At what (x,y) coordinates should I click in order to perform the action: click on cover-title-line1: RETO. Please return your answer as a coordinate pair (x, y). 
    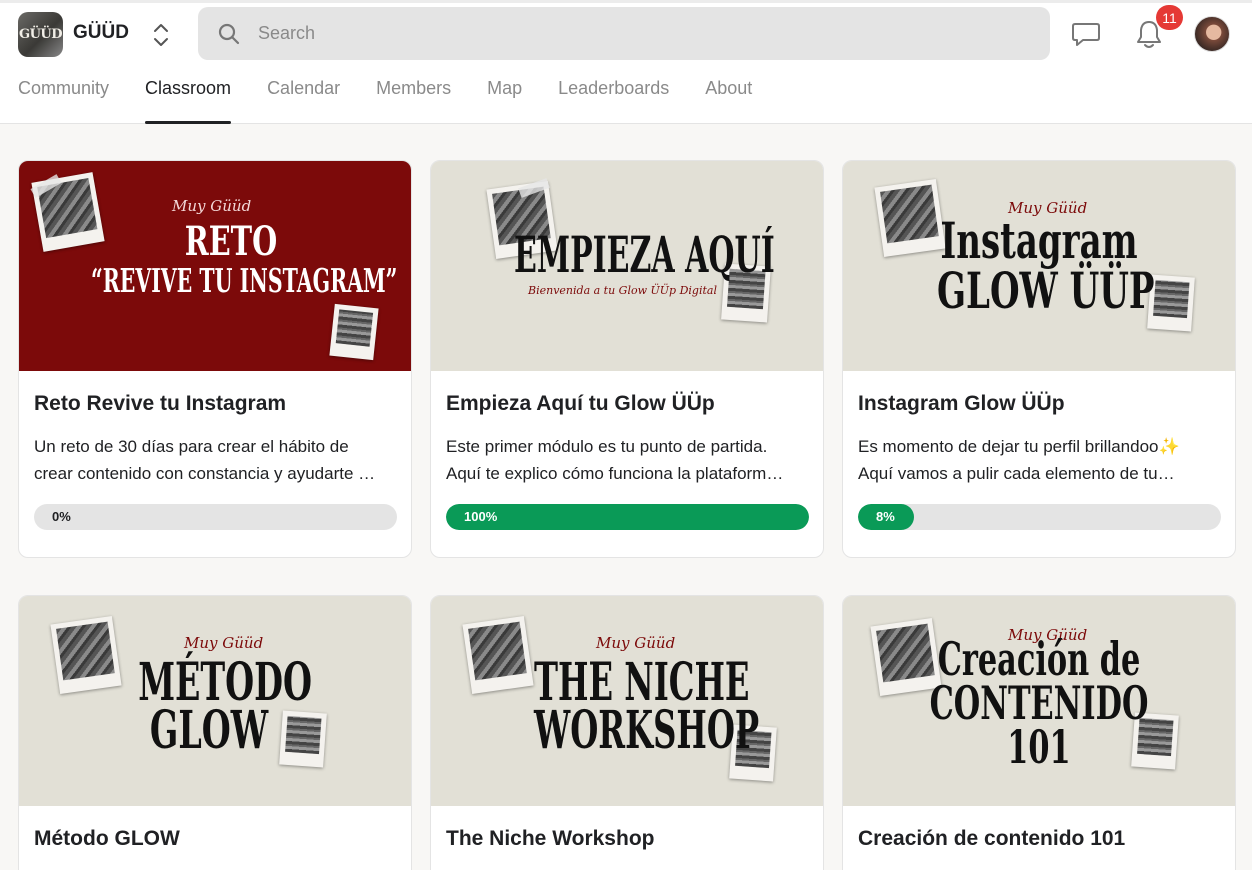
    Looking at the image, I should click on (231, 241).